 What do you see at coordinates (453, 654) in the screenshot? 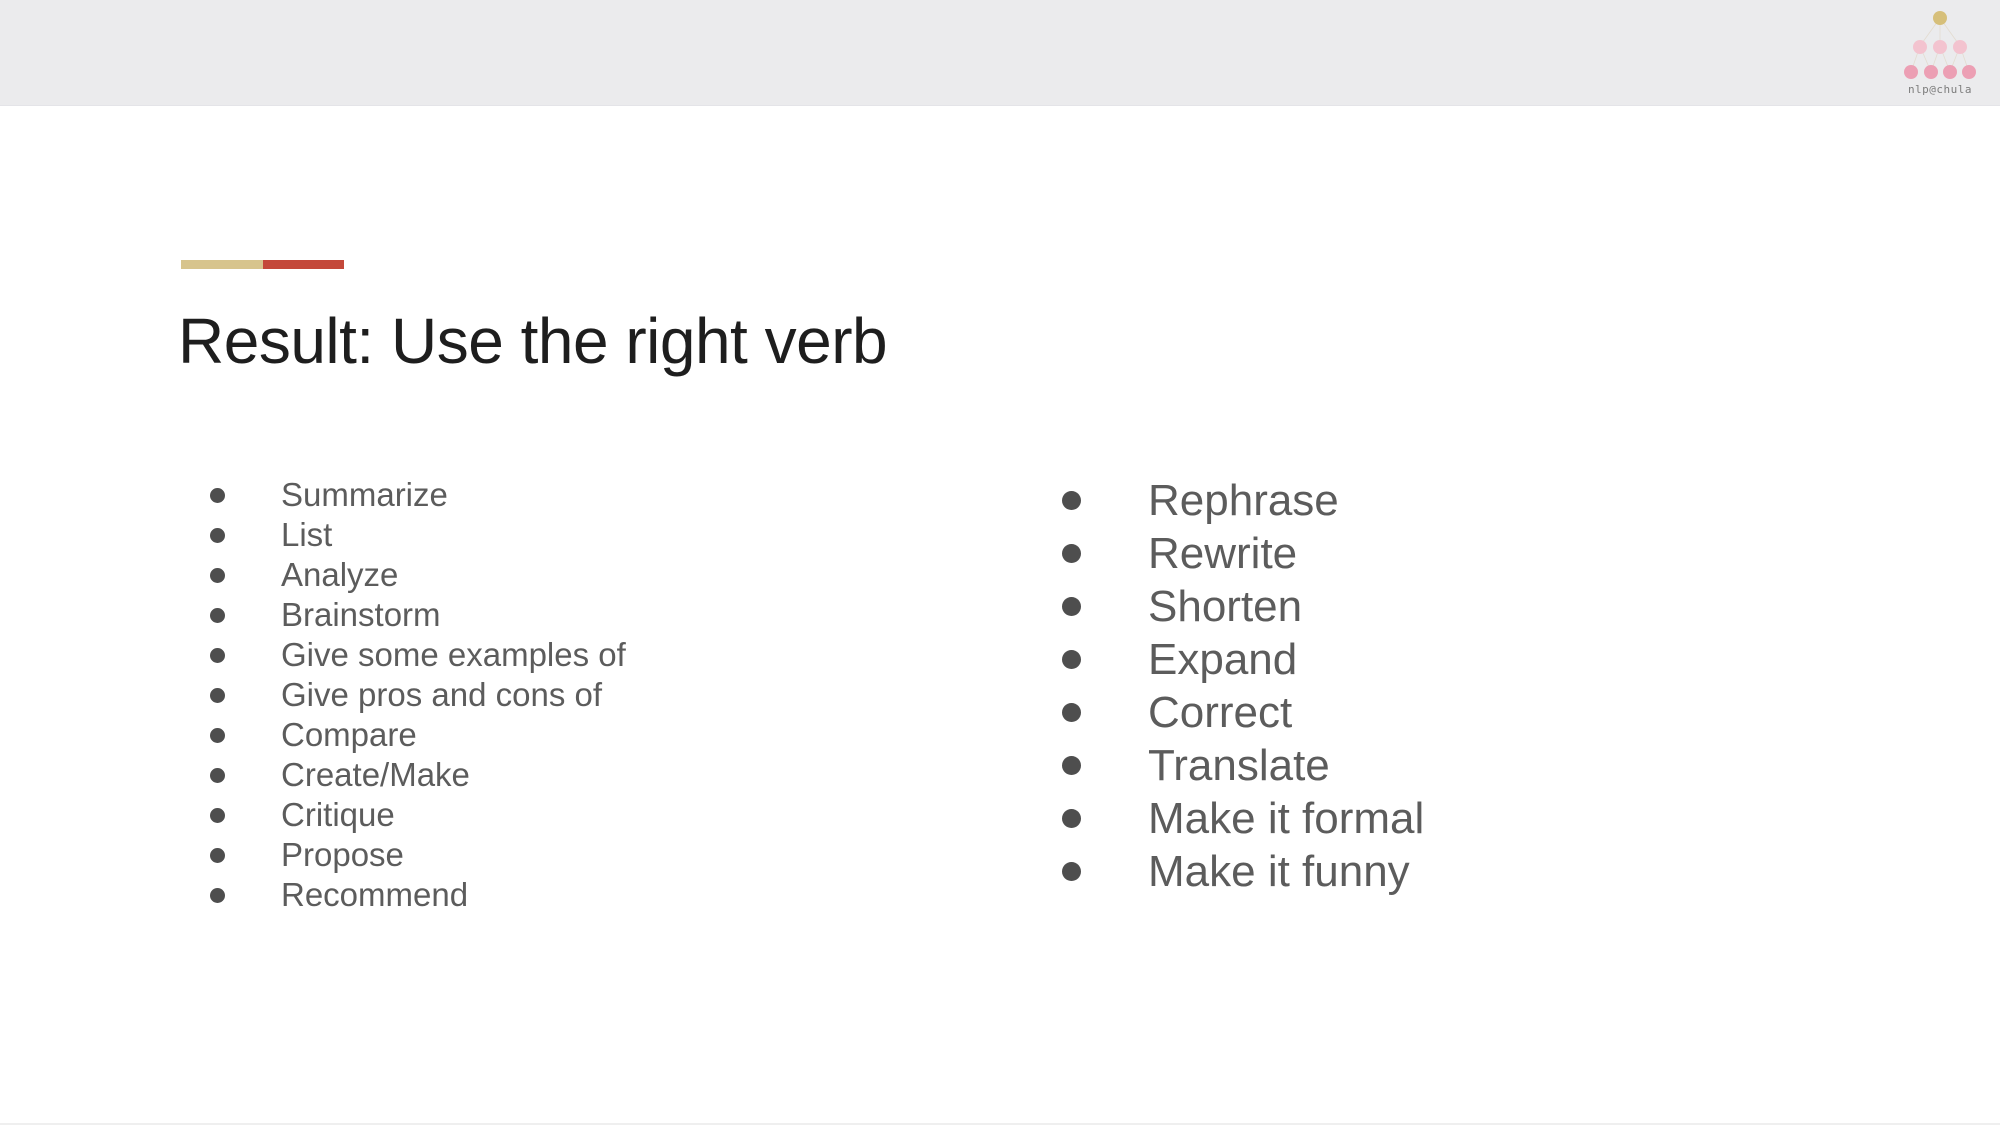
I see `list-item-text: Give some examples of` at bounding box center [453, 654].